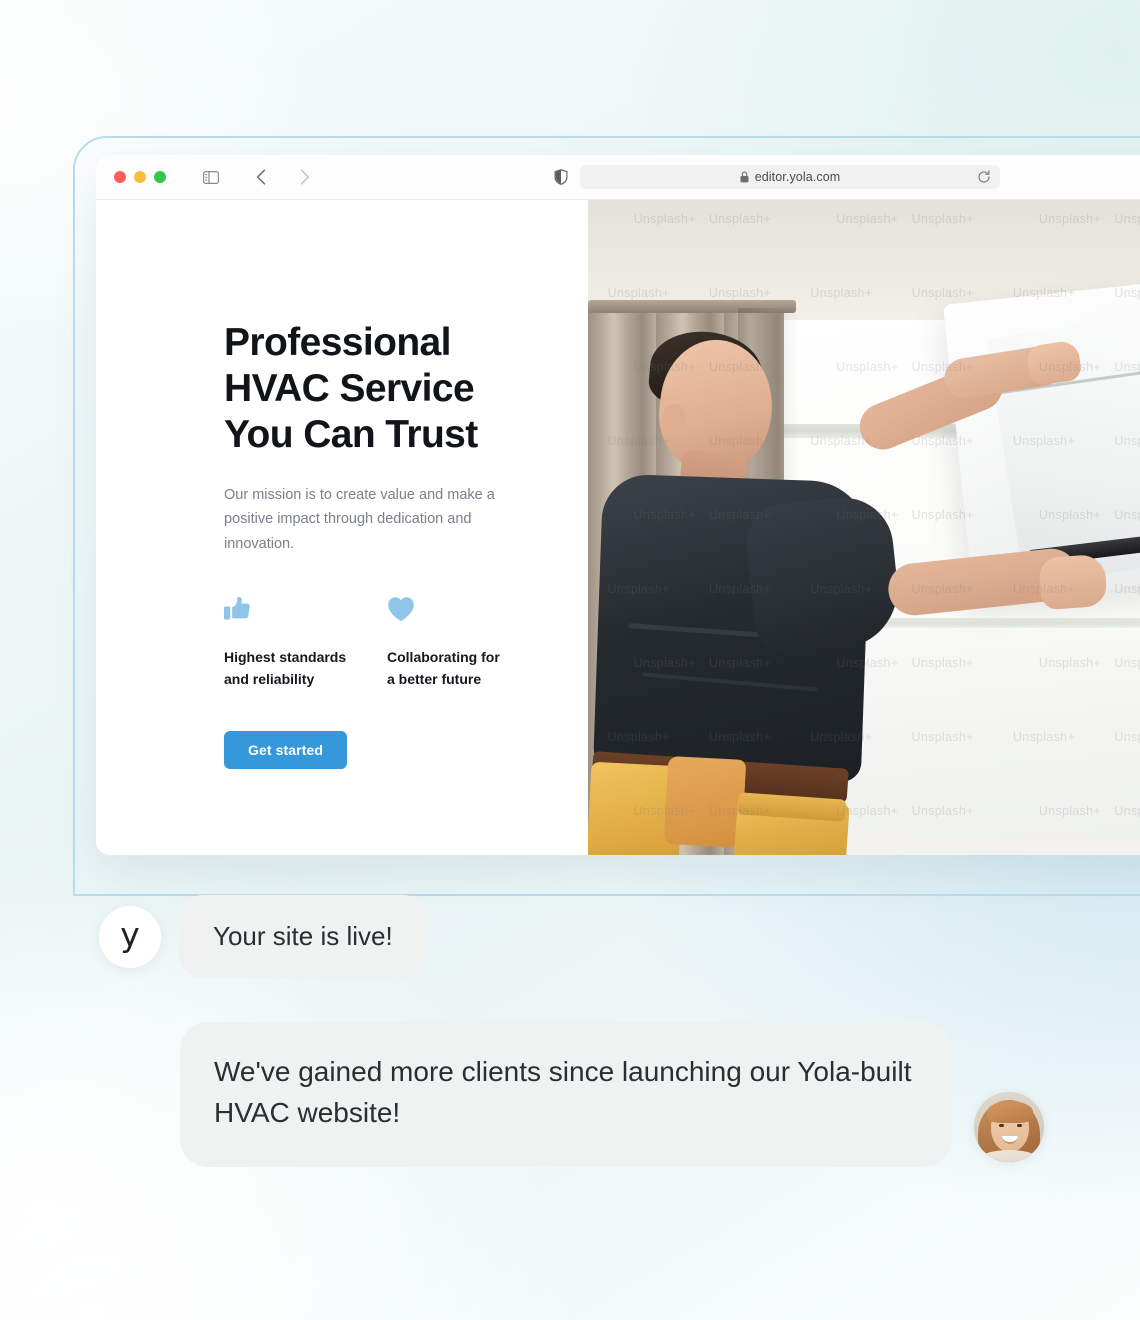 Image resolution: width=1140 pixels, height=1320 pixels. Describe the element at coordinates (349, 389) in the screenshot. I see `hero-title-line-2: HVAC Service` at that location.